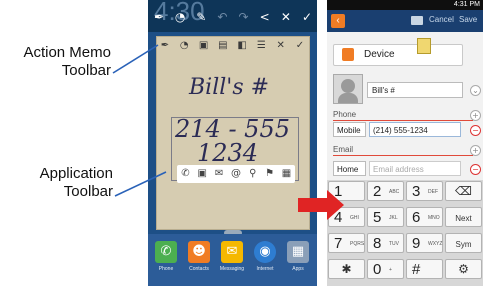 The height and width of the screenshot is (286, 483). What do you see at coordinates (166, 269) in the screenshot?
I see `dock-label: Phone` at bounding box center [166, 269].